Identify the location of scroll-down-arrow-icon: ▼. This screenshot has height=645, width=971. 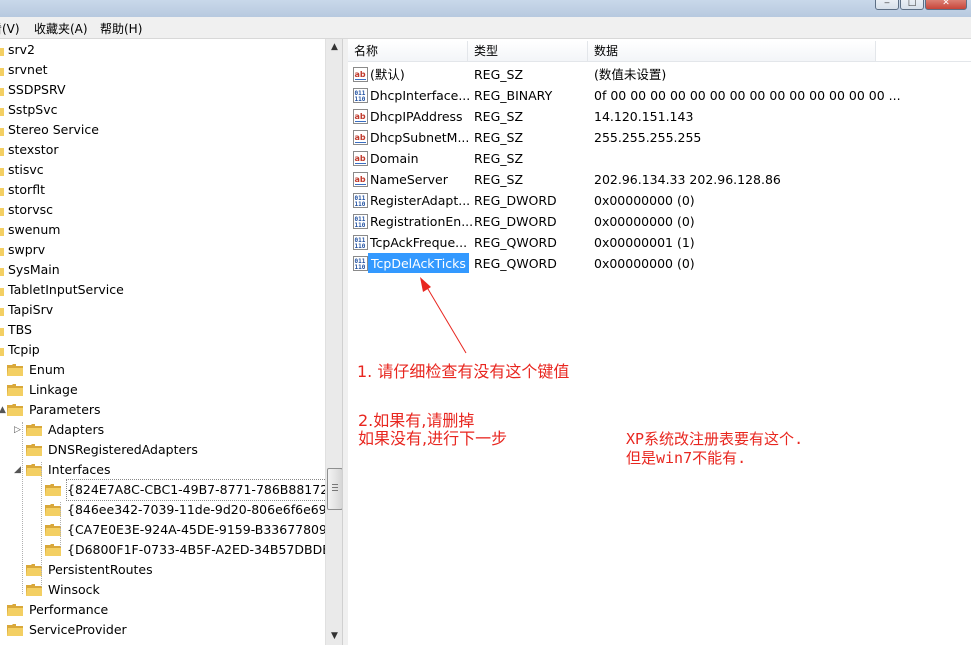
(334, 636).